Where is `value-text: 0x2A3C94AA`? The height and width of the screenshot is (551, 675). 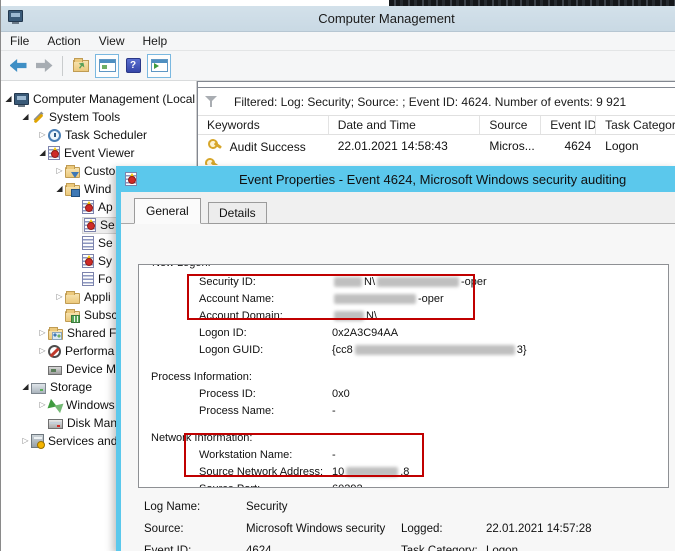
value-text: 0x2A3C94AA is located at coordinates (365, 333).